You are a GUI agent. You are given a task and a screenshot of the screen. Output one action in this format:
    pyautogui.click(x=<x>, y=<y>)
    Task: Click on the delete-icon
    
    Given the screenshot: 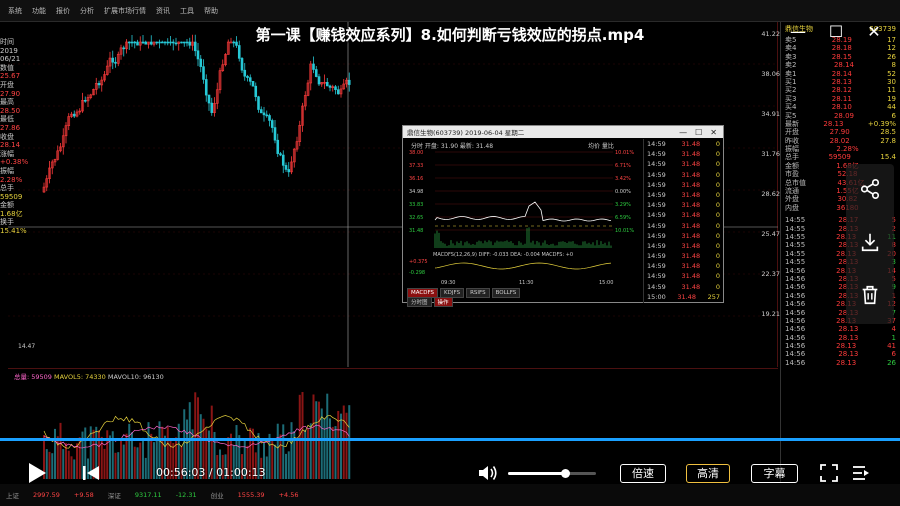 What is the action you would take?
    pyautogui.click(x=870, y=297)
    